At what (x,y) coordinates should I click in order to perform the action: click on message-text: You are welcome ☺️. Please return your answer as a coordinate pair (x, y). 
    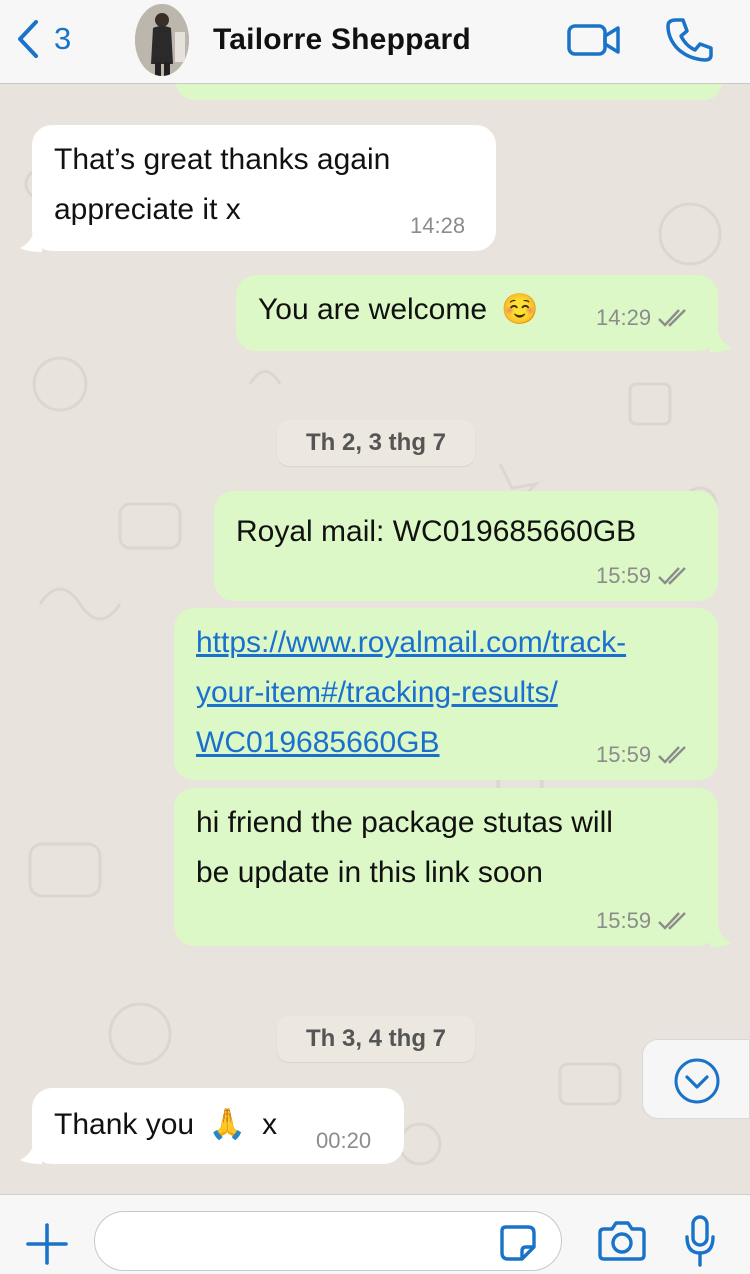
    Looking at the image, I should click on (398, 309).